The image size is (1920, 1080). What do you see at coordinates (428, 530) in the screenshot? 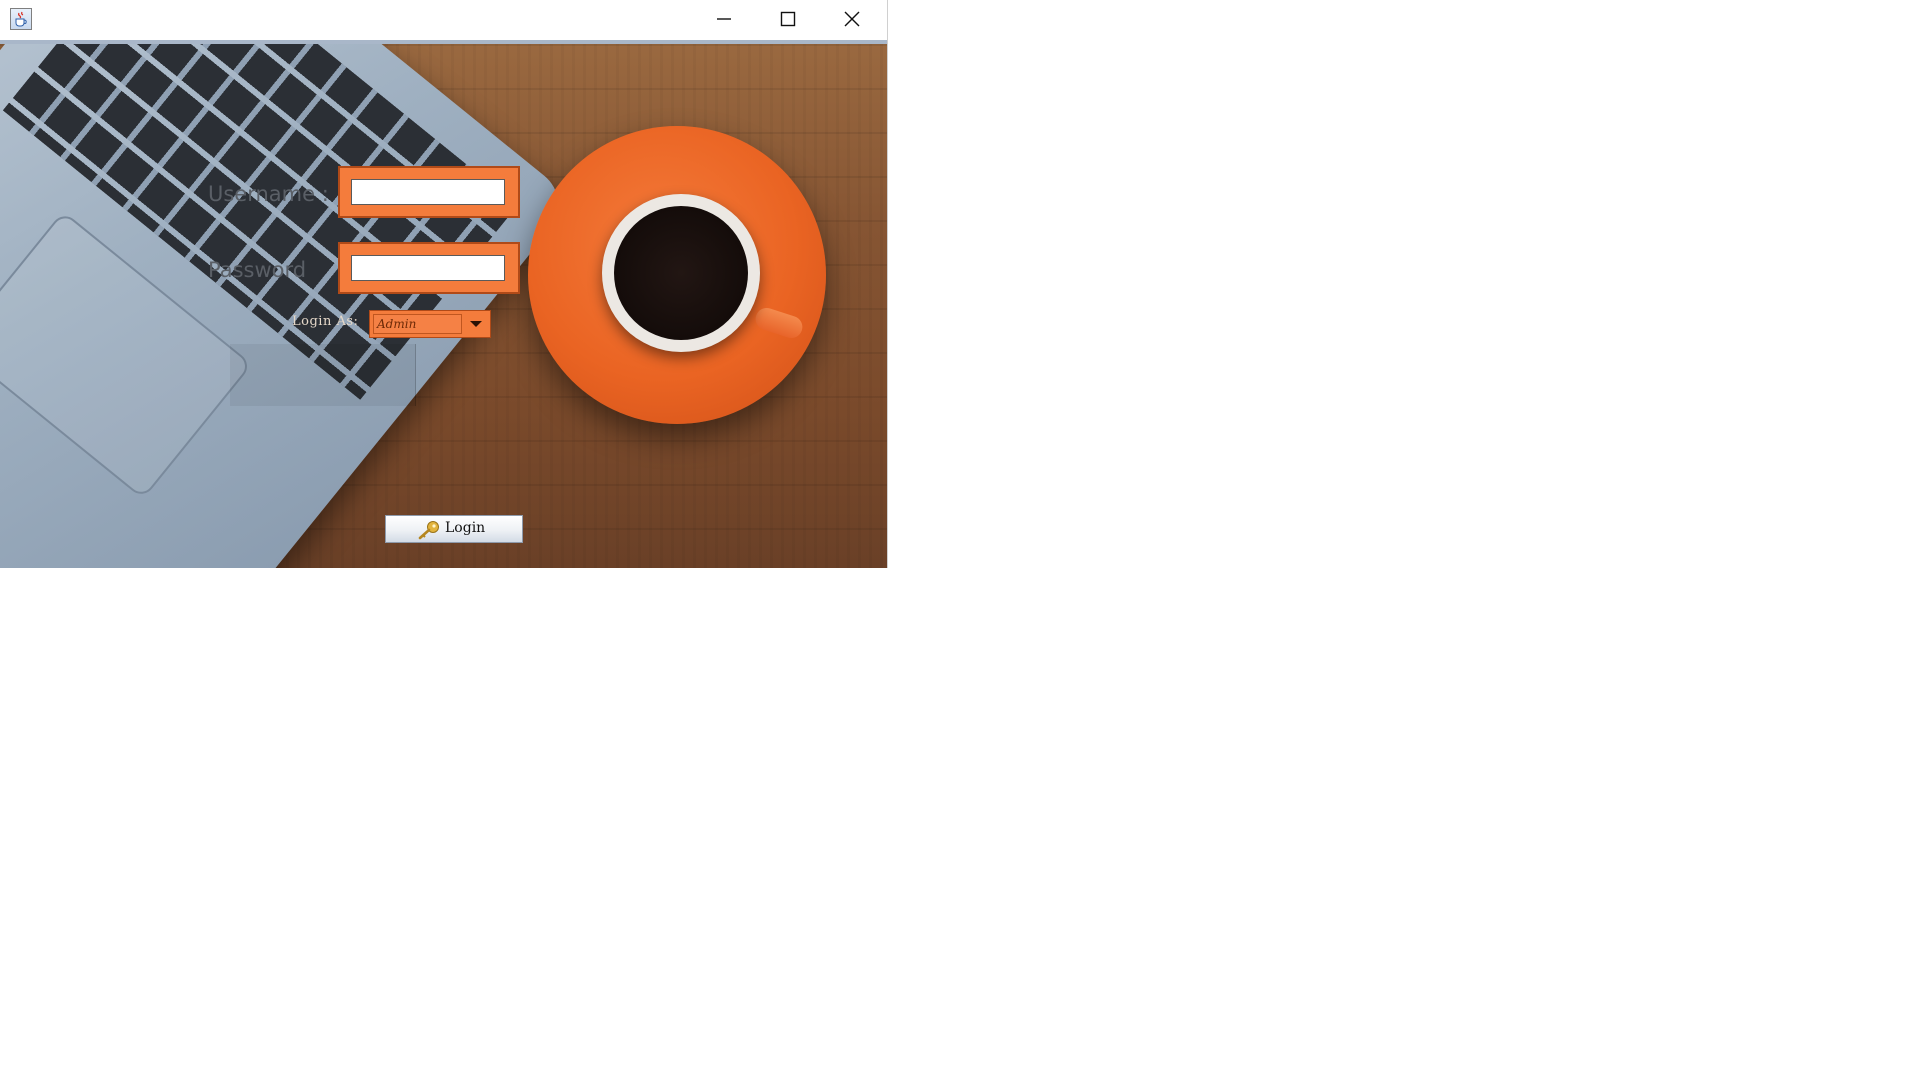
I see `key-icon` at bounding box center [428, 530].